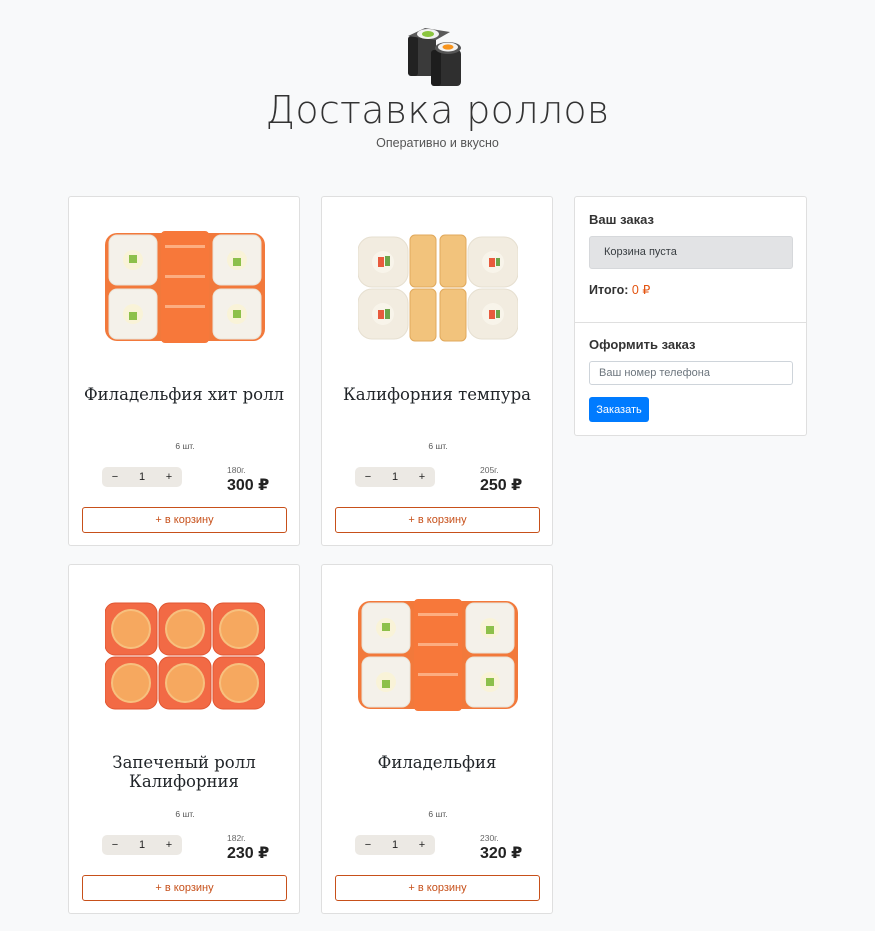 This screenshot has height=931, width=875. Describe the element at coordinates (691, 373) in the screenshot. I see `phone-input` at that location.